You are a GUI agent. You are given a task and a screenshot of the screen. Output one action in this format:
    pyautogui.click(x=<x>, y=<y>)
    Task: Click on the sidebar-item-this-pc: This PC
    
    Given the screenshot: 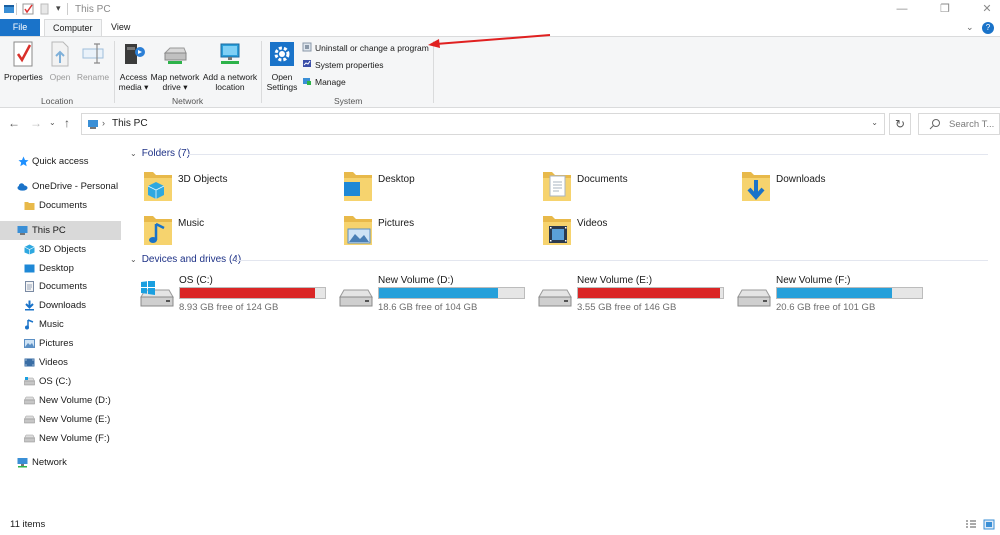 What is the action you would take?
    pyautogui.click(x=60, y=230)
    